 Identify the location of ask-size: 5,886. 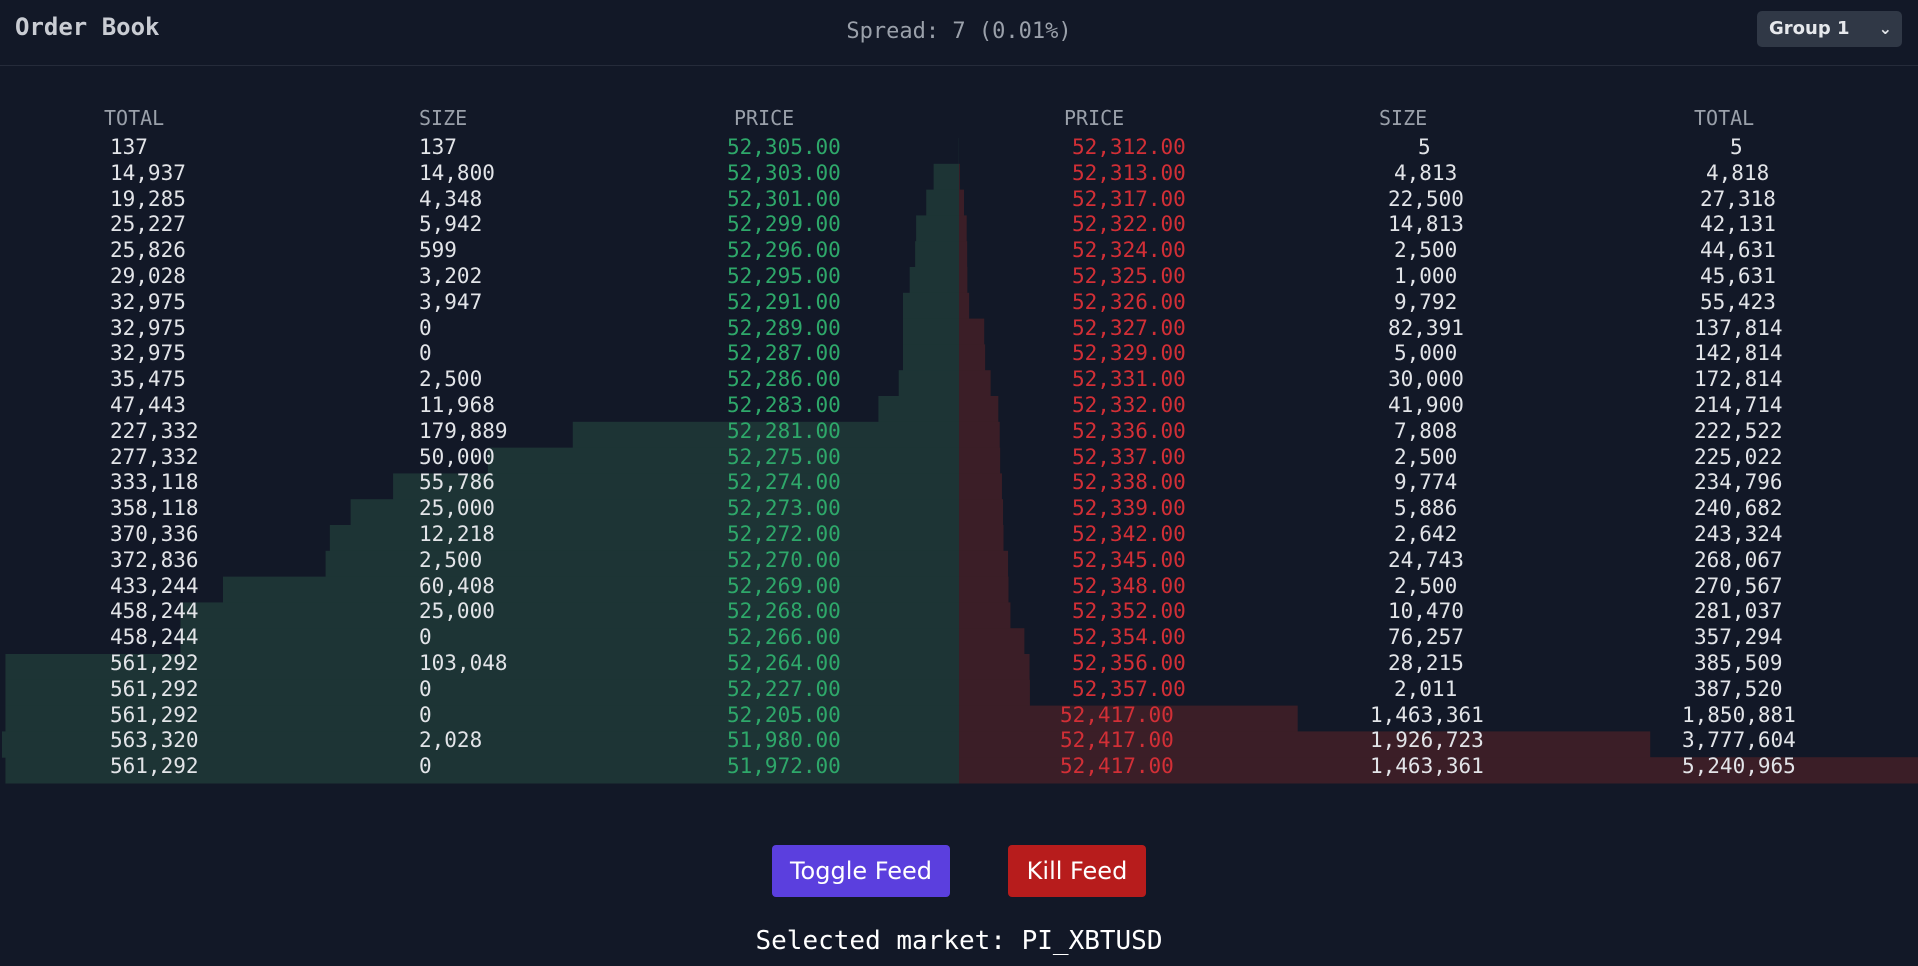
(1426, 508).